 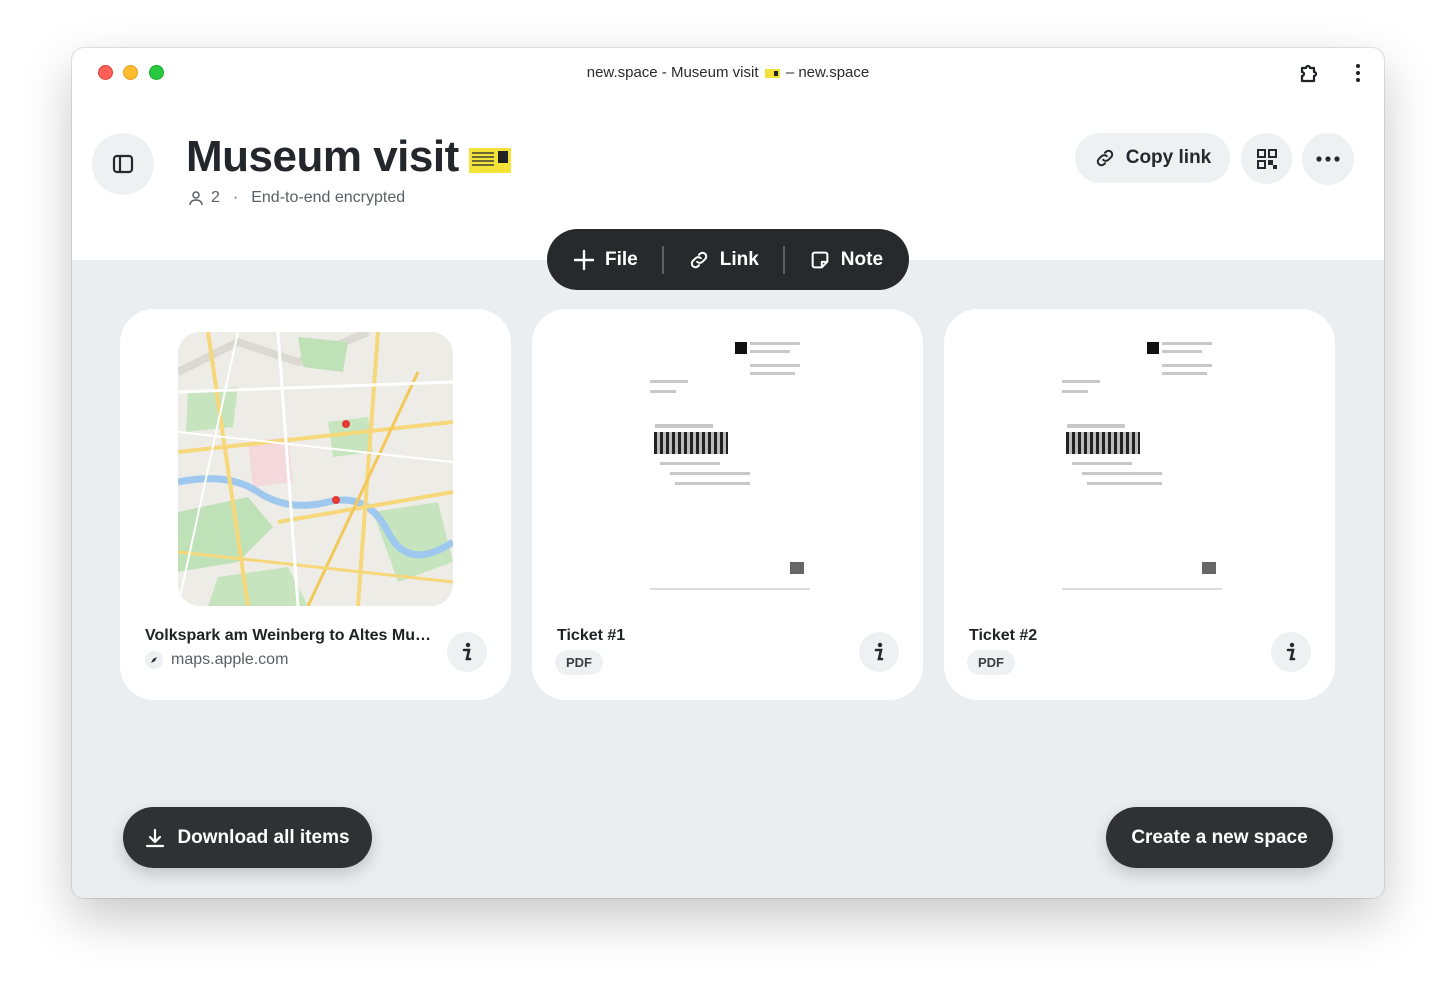 What do you see at coordinates (315, 469) in the screenshot?
I see `map-thumbnail` at bounding box center [315, 469].